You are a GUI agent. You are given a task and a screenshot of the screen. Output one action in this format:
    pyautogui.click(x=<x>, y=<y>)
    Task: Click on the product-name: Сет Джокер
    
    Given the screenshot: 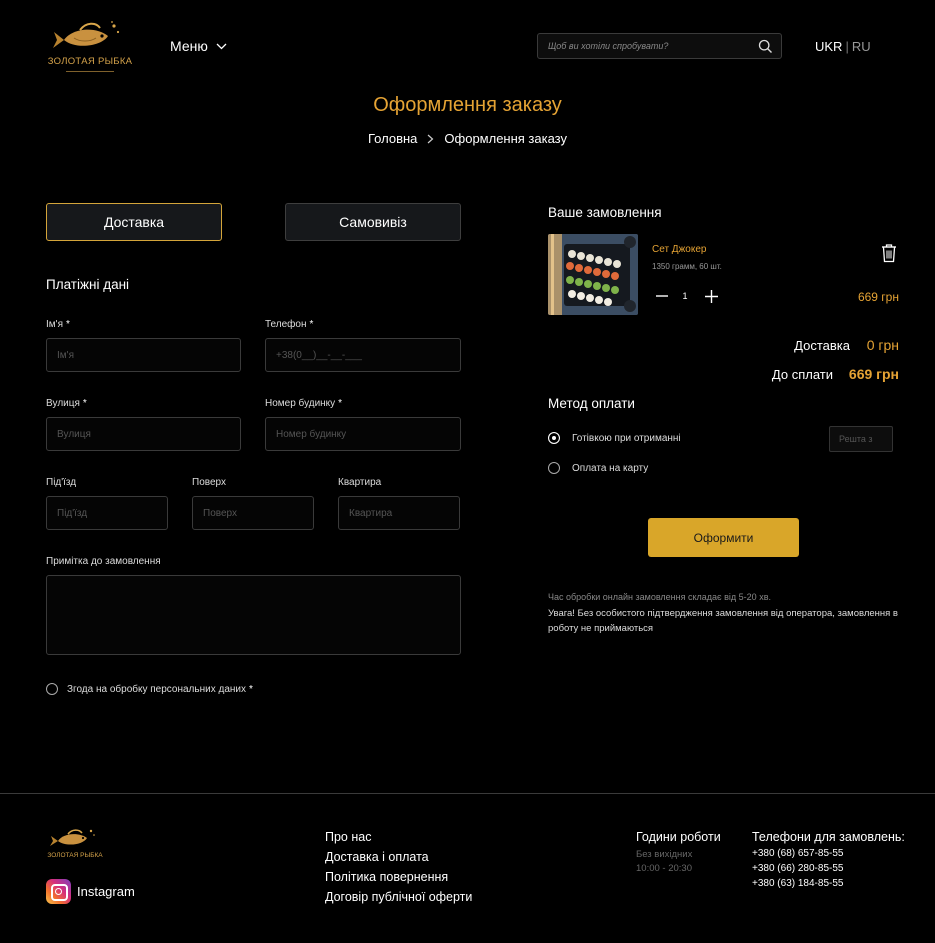 What is the action you would take?
    pyautogui.click(x=679, y=249)
    